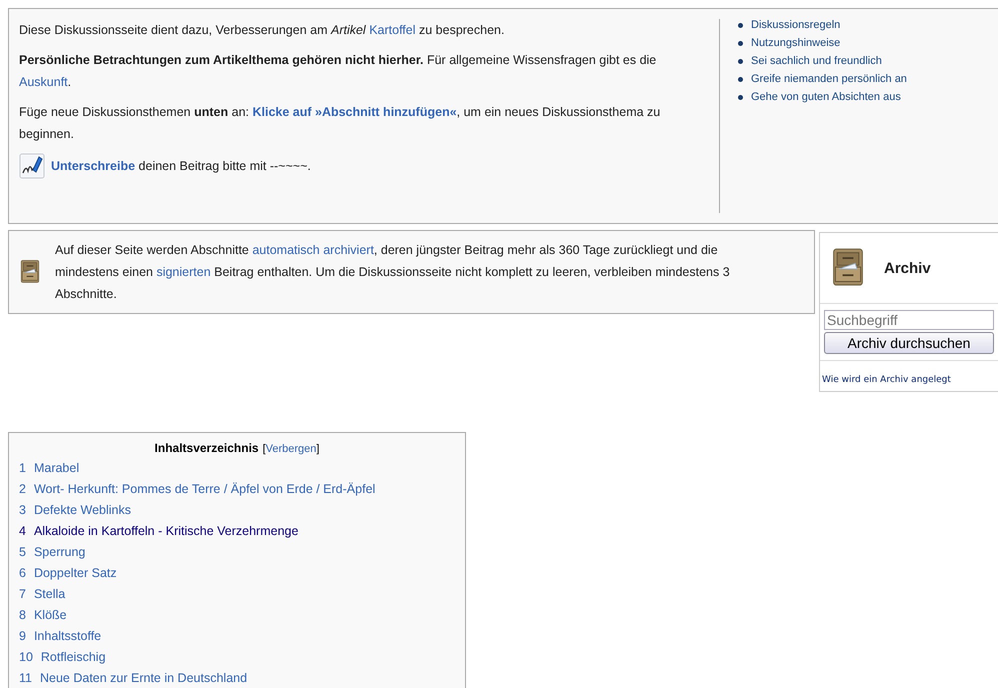 Image resolution: width=998 pixels, height=688 pixels. I want to click on file-cabinet-icon, so click(30, 272).